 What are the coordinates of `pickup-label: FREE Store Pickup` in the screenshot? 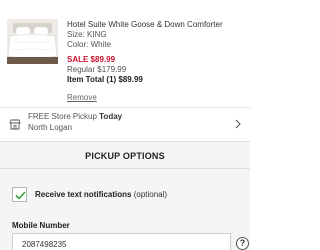 It's located at (64, 116).